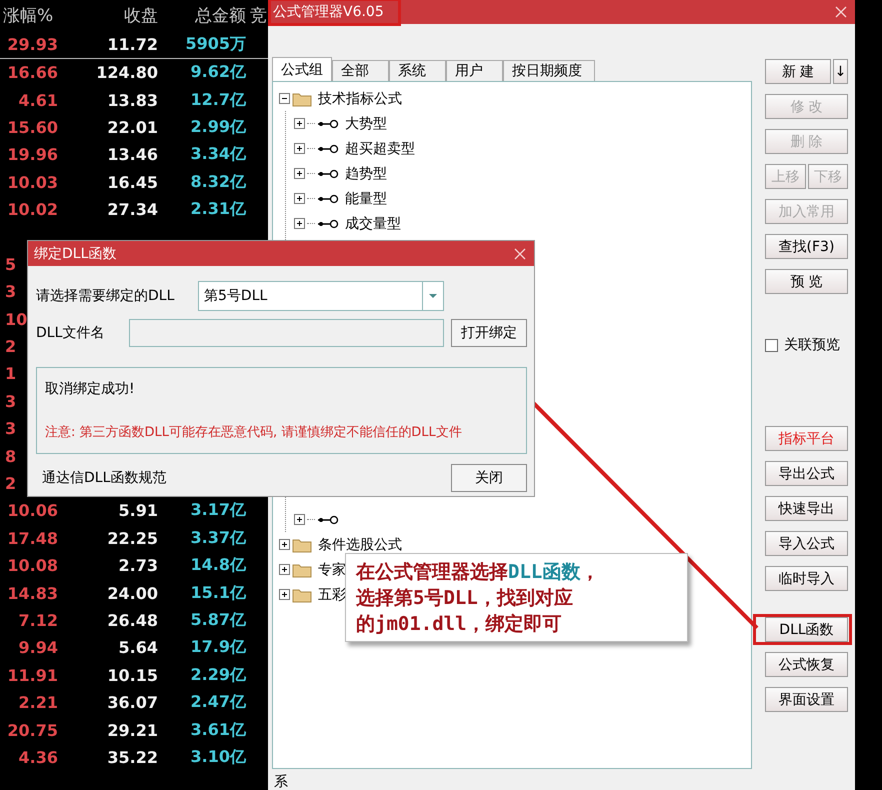 The image size is (882, 790). Describe the element at coordinates (302, 69) in the screenshot. I see `tab: 公式组` at that location.